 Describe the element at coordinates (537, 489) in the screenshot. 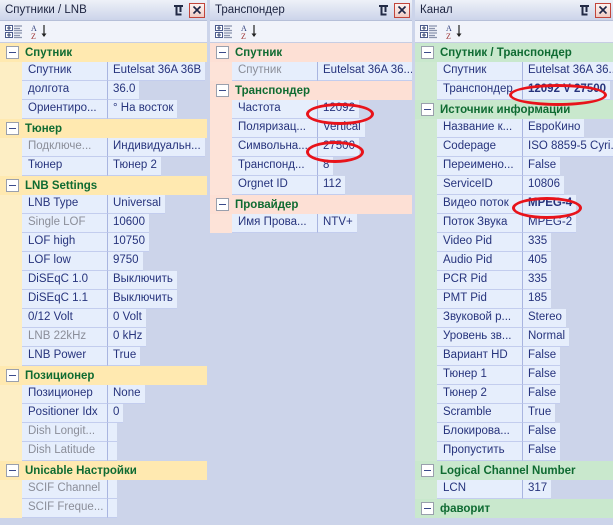

I see `property-value: 317` at that location.